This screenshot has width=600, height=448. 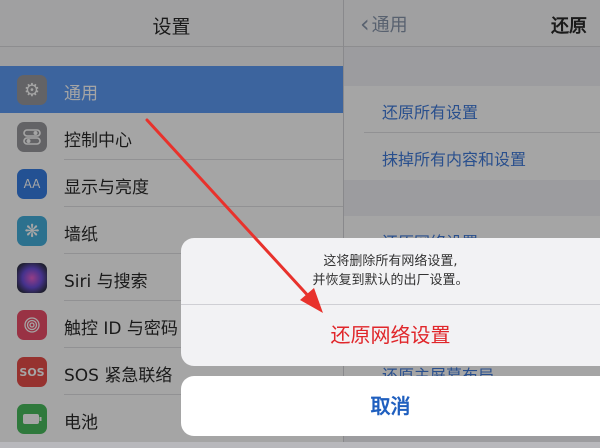 What do you see at coordinates (390, 261) in the screenshot?
I see `sheet-message-line-1: 这将删除所有网络设置,` at bounding box center [390, 261].